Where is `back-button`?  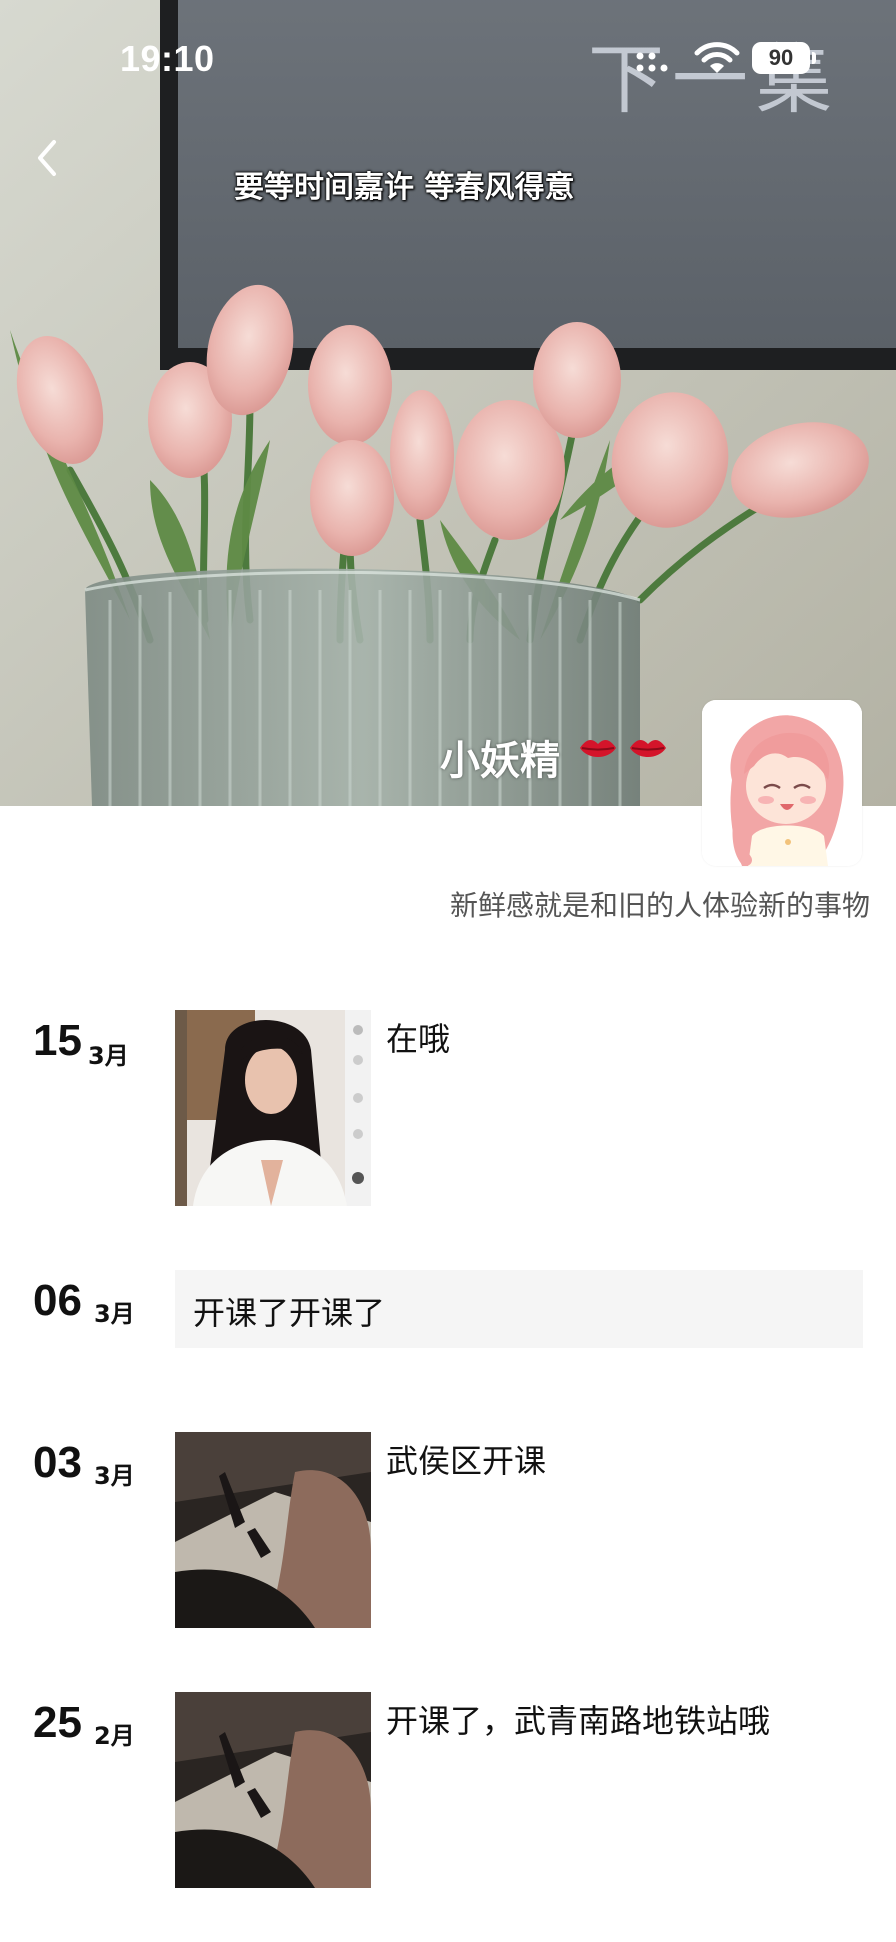
back-button is located at coordinates (47, 158).